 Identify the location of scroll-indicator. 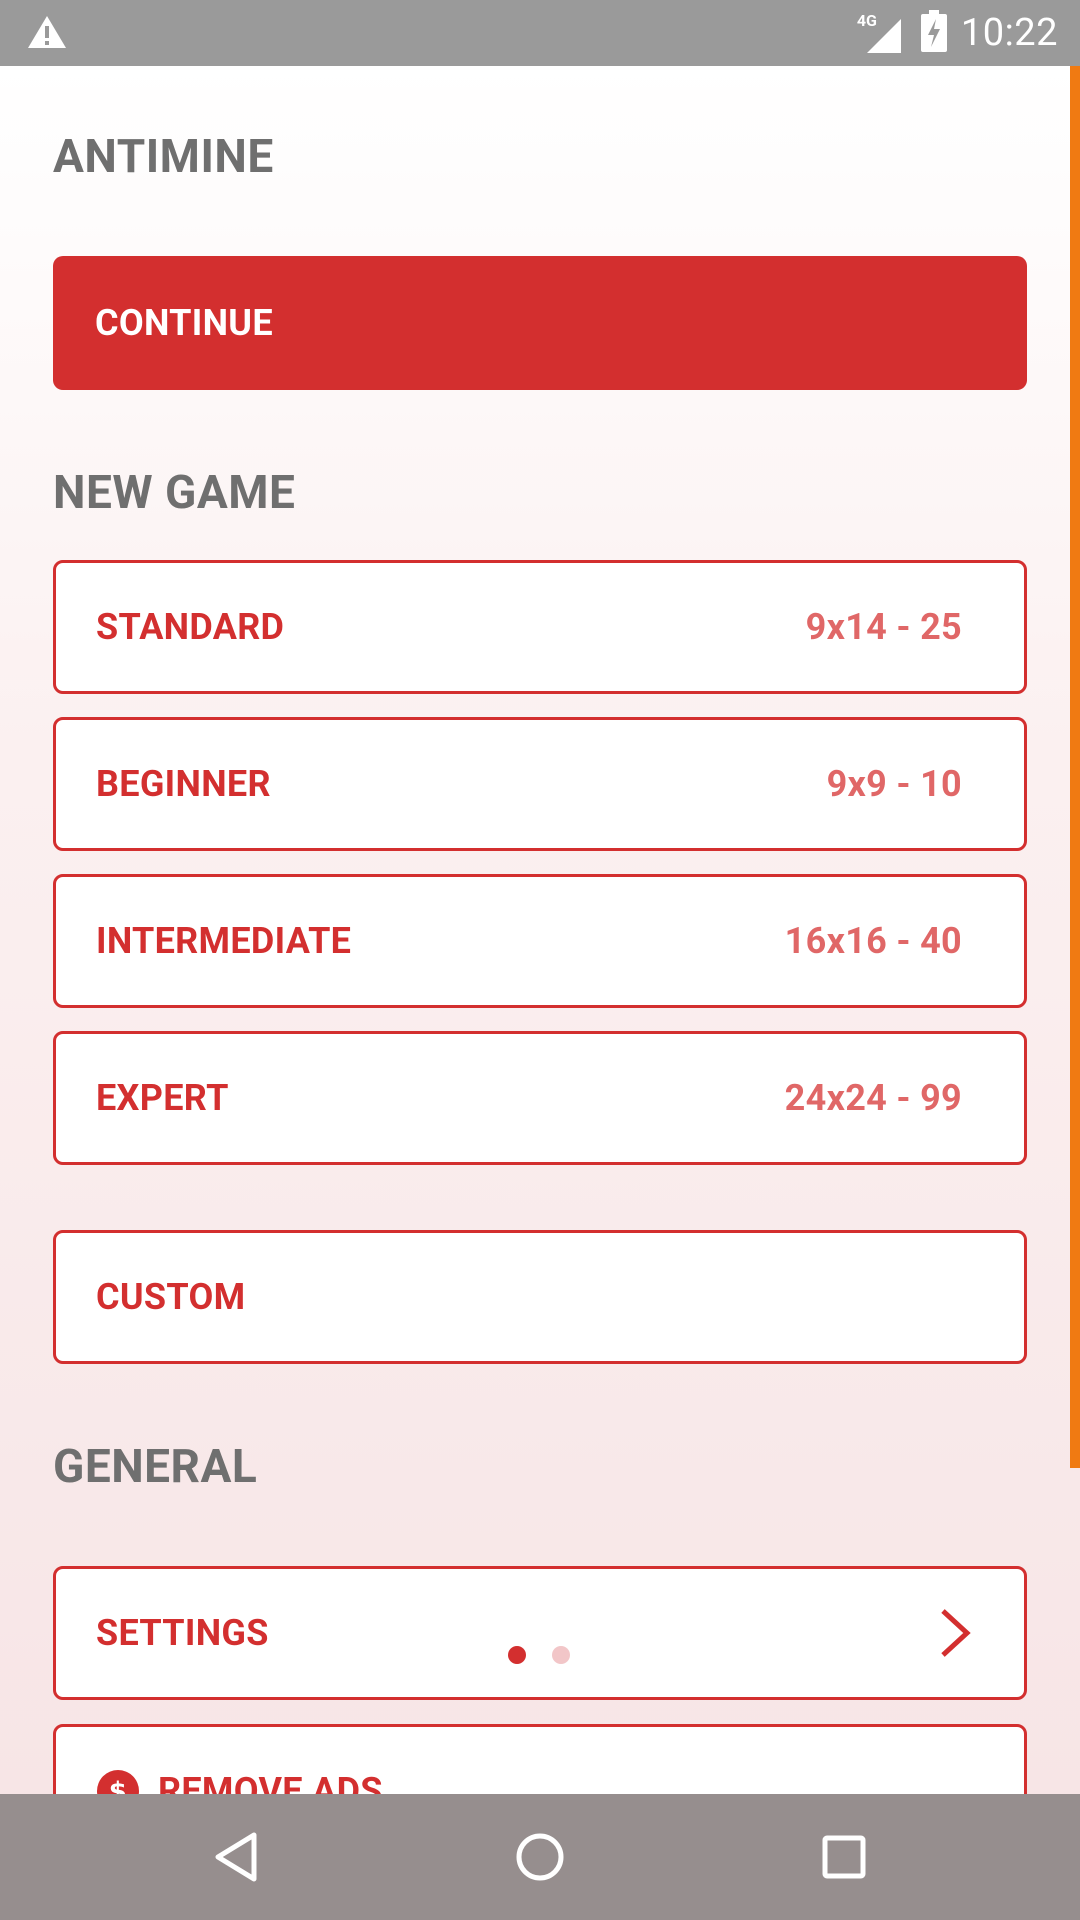
(1075, 767).